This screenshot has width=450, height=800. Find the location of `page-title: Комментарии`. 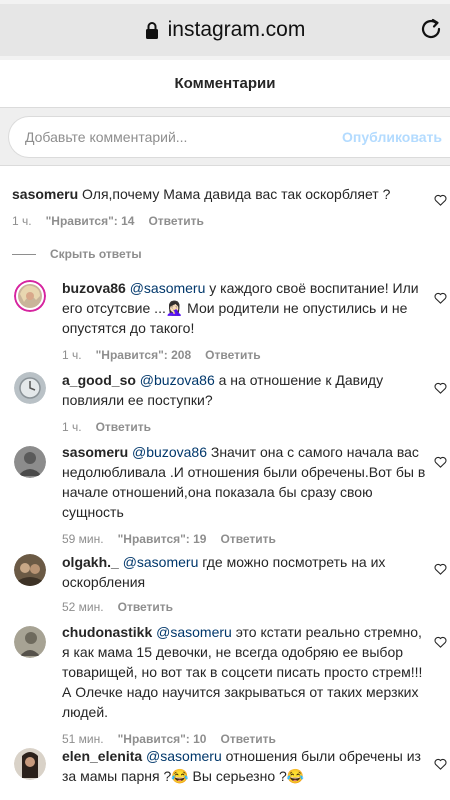

page-title: Комментарии is located at coordinates (225, 83).